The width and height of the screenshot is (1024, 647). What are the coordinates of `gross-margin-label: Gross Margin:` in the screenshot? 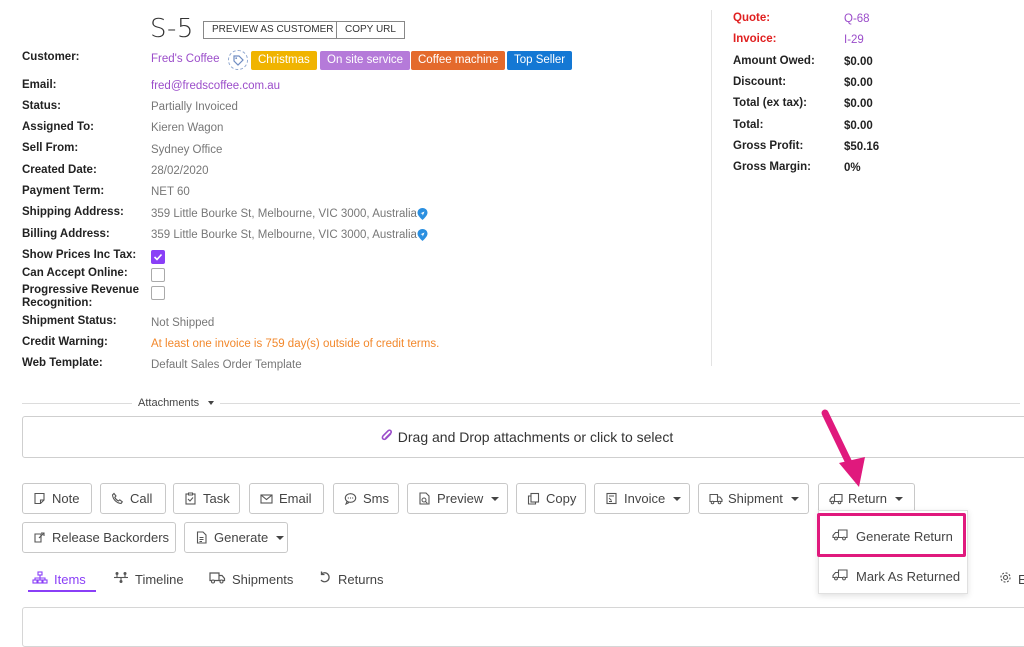 It's located at (772, 167).